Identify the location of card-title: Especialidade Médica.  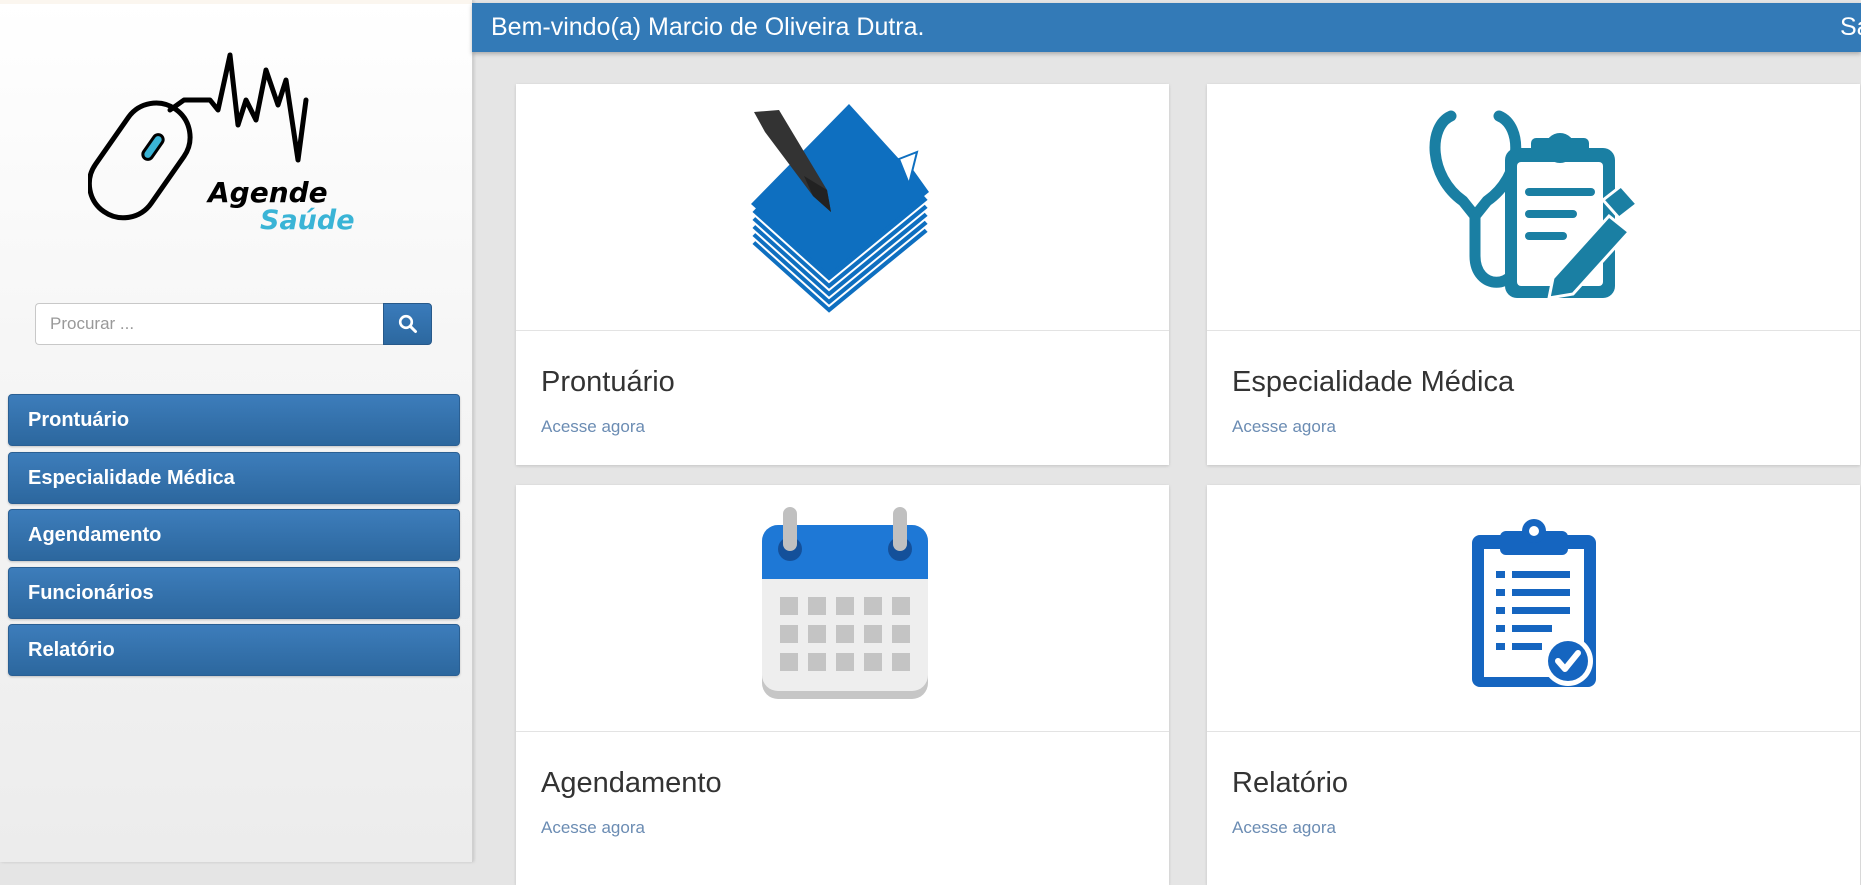
(1373, 382).